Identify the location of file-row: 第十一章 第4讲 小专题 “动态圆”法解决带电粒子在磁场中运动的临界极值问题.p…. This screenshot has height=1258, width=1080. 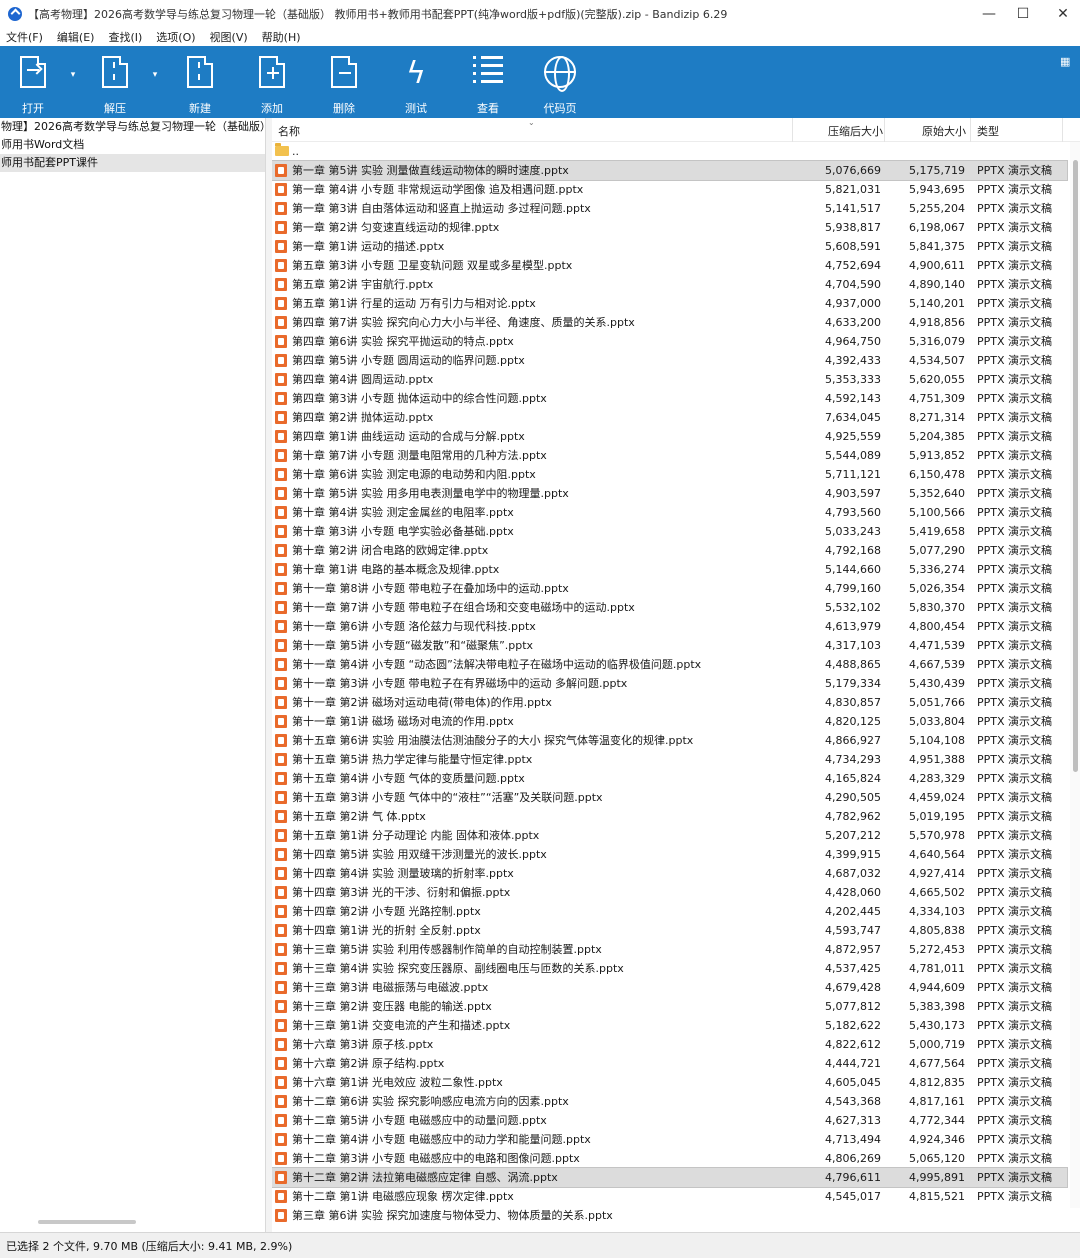
(669, 664).